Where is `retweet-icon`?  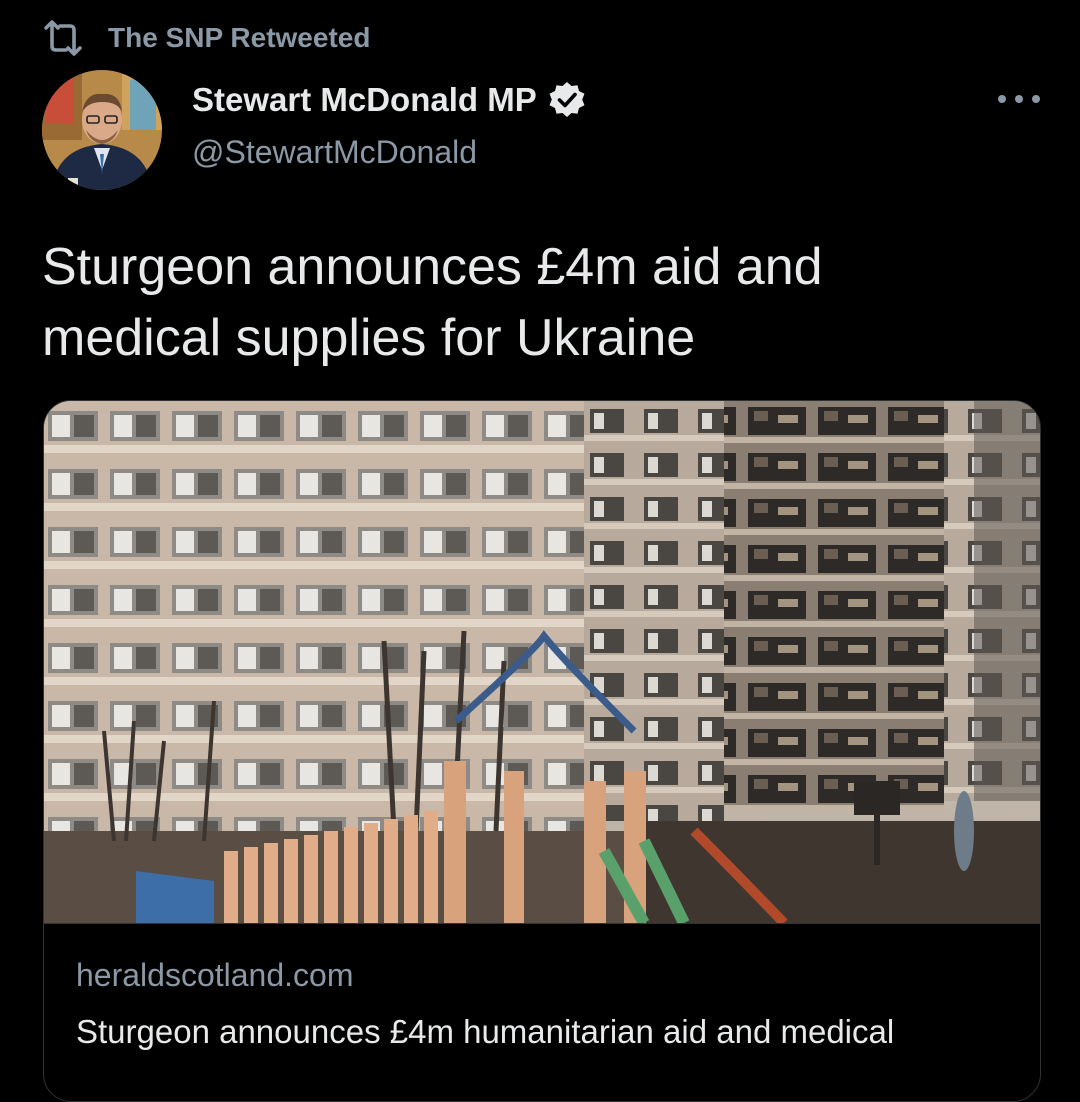
retweet-icon is located at coordinates (63, 38).